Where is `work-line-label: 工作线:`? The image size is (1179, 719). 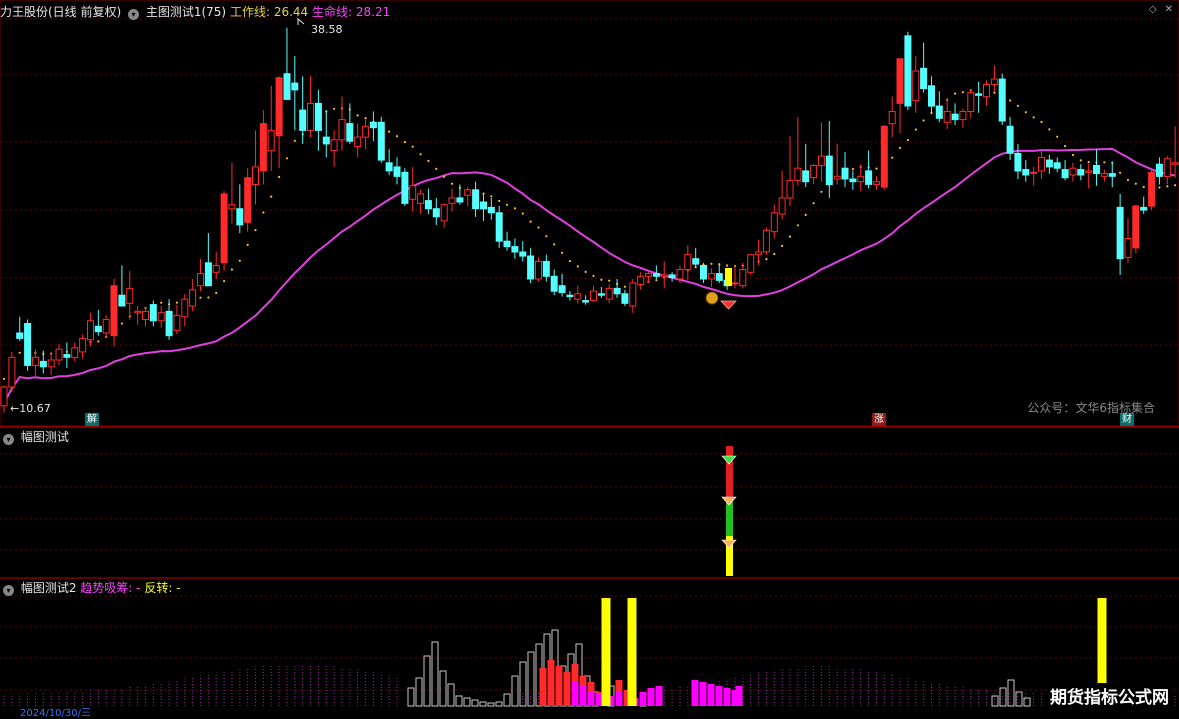 work-line-label: 工作线: is located at coordinates (249, 12).